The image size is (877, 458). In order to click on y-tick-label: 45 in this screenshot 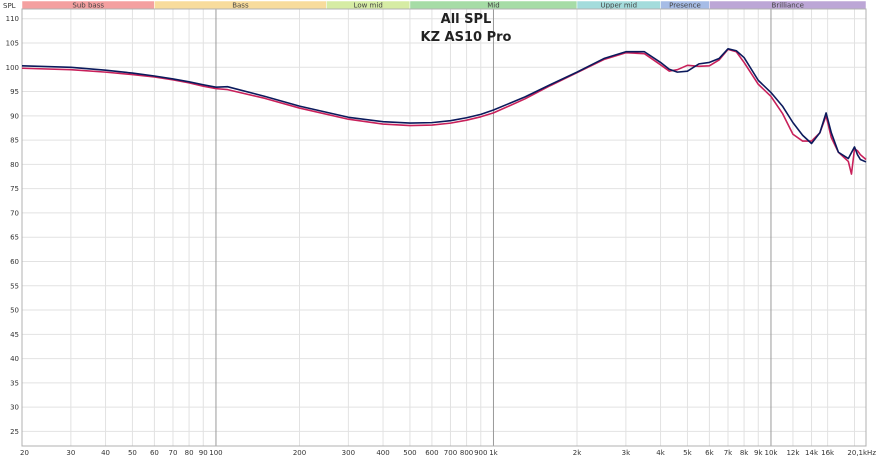, I will do `click(14, 335)`.